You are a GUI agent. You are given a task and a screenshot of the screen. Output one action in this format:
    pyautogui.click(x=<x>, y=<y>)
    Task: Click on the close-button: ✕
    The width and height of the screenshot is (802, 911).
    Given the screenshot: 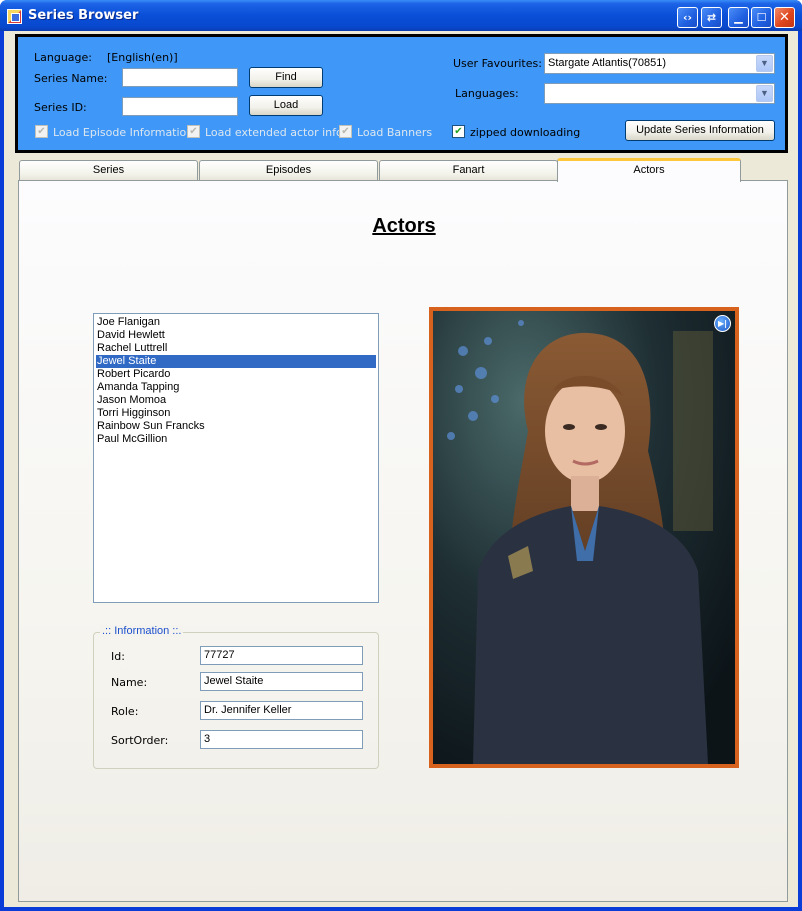 What is the action you would take?
    pyautogui.click(x=784, y=17)
    